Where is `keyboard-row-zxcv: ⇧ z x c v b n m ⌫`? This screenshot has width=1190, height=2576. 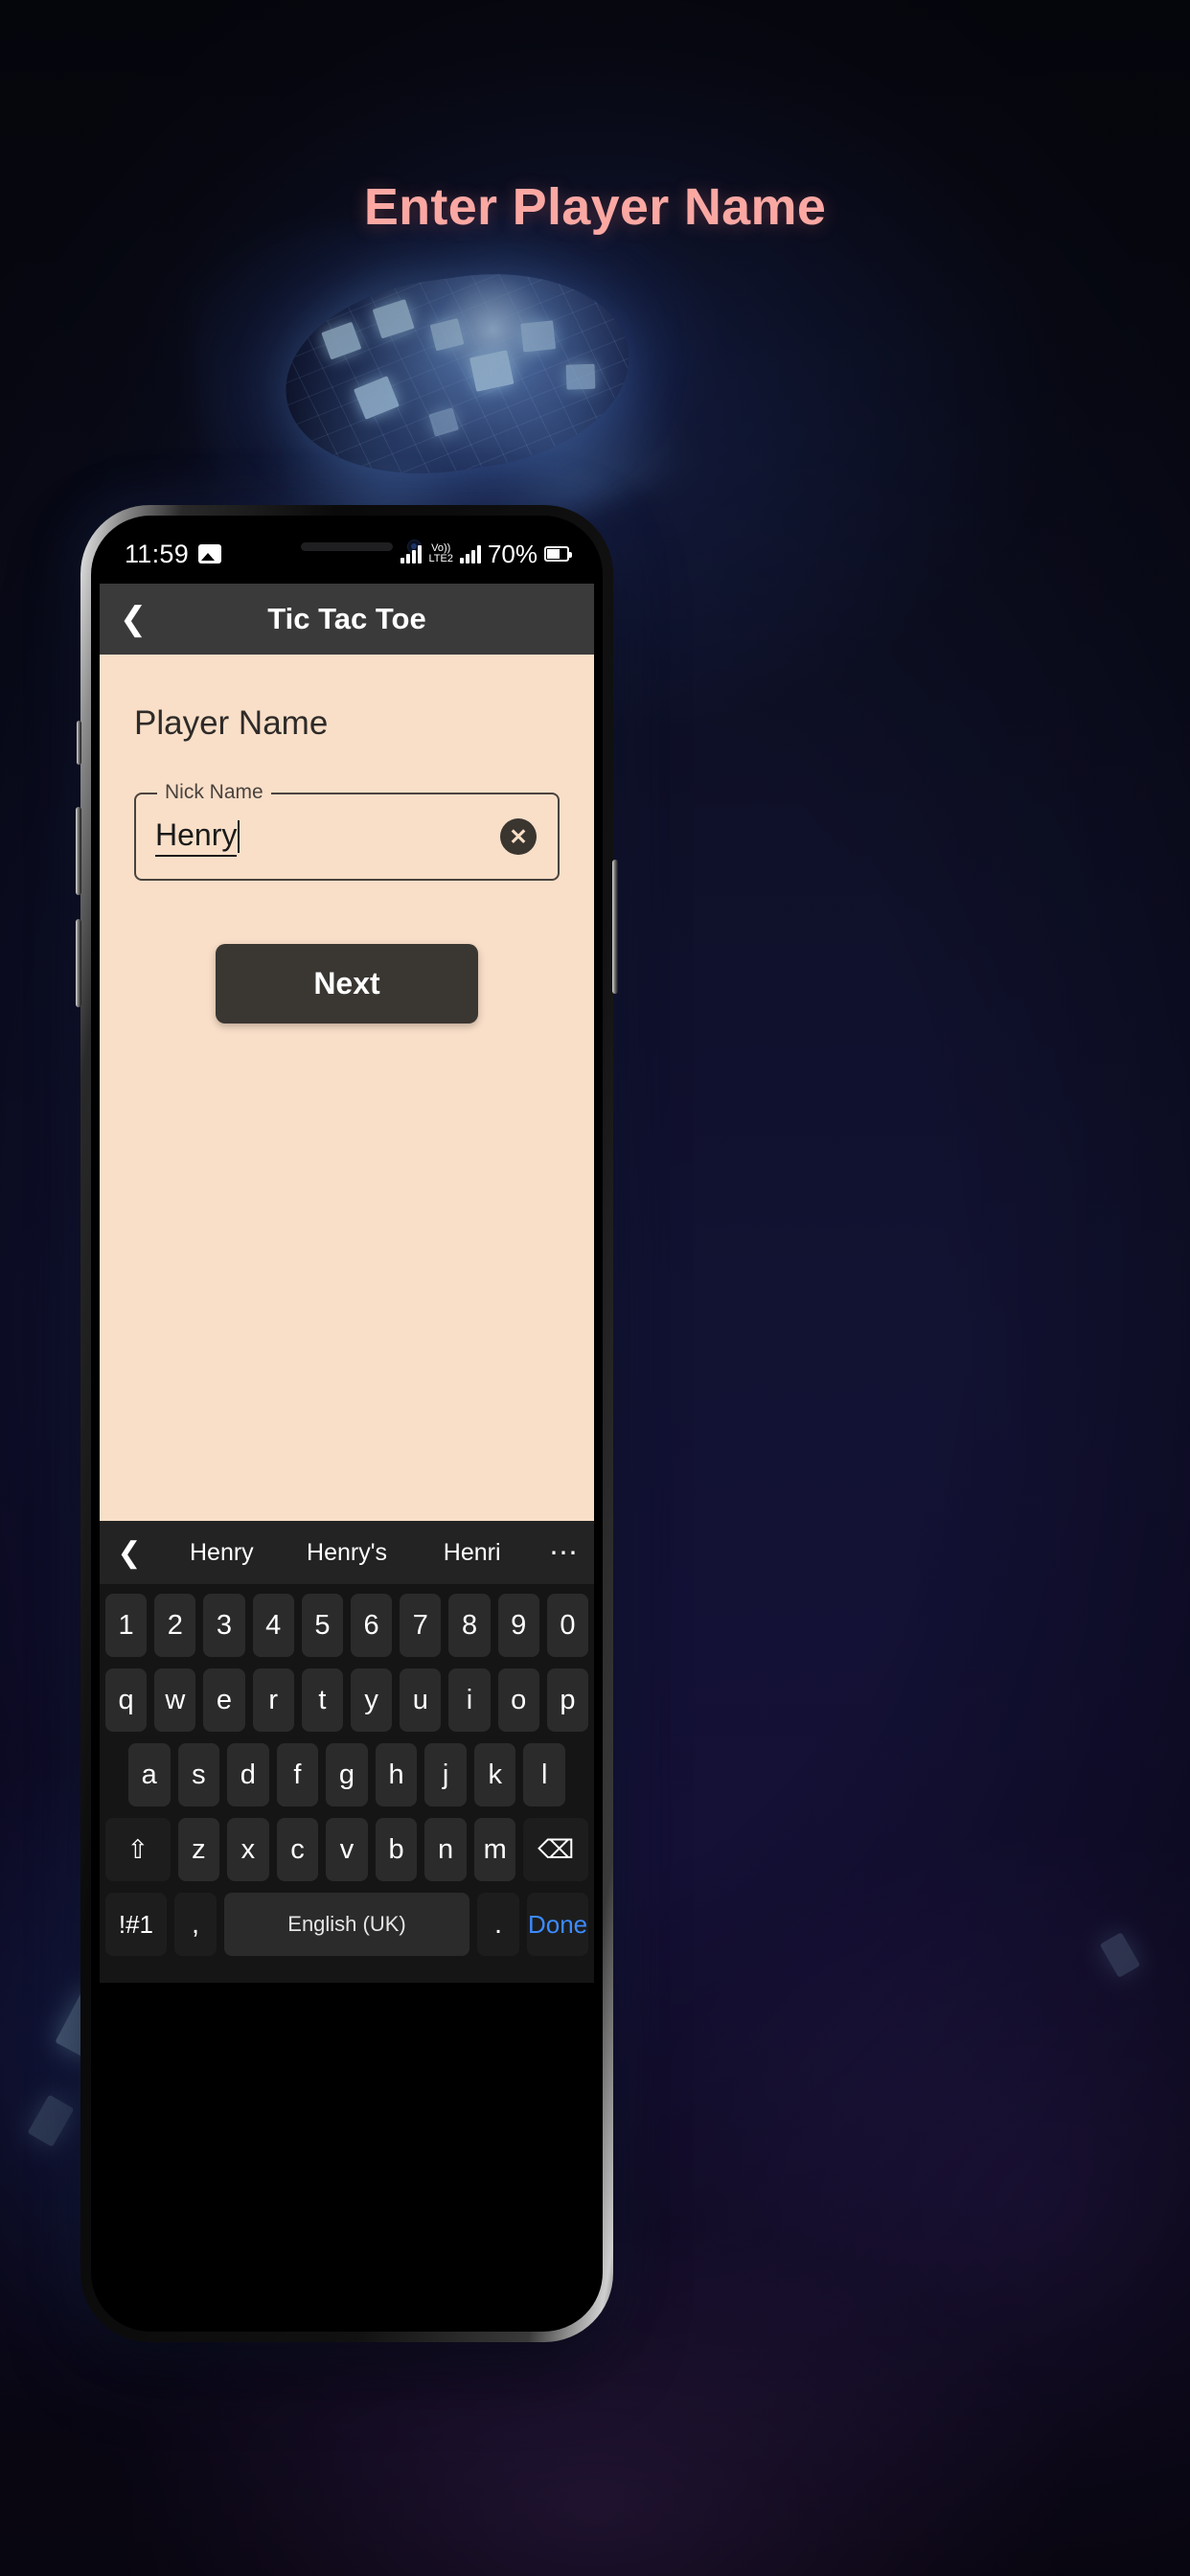 keyboard-row-zxcv: ⇧ z x c v b n m ⌫ is located at coordinates (347, 1849).